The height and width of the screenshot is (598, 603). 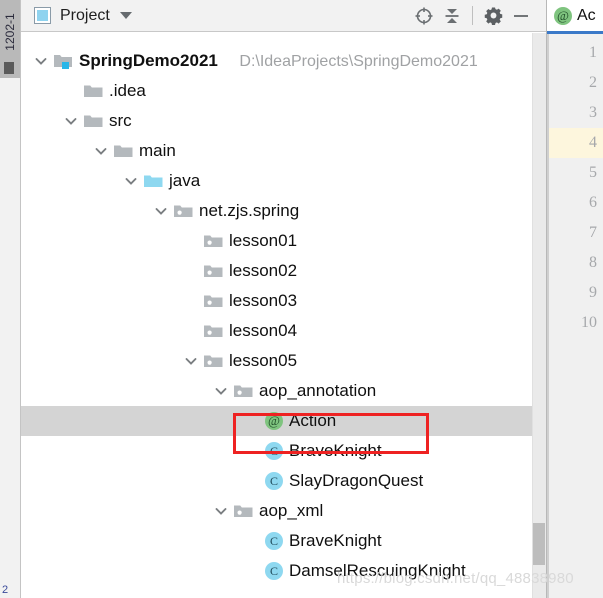 What do you see at coordinates (283, 16) in the screenshot?
I see `project-panel-header: Project` at bounding box center [283, 16].